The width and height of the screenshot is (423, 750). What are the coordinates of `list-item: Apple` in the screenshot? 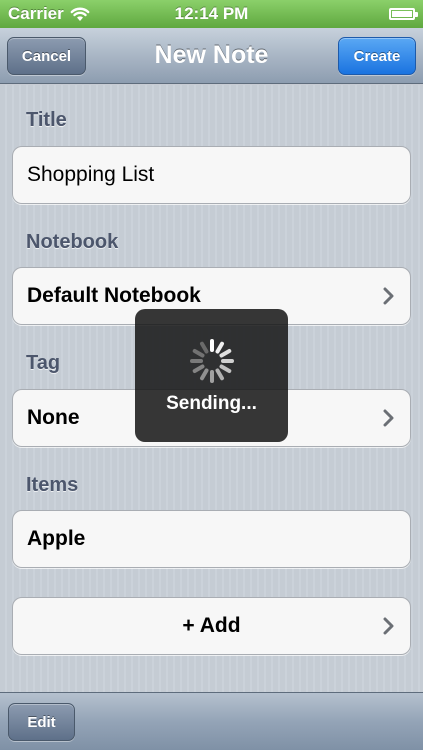 It's located at (211, 539).